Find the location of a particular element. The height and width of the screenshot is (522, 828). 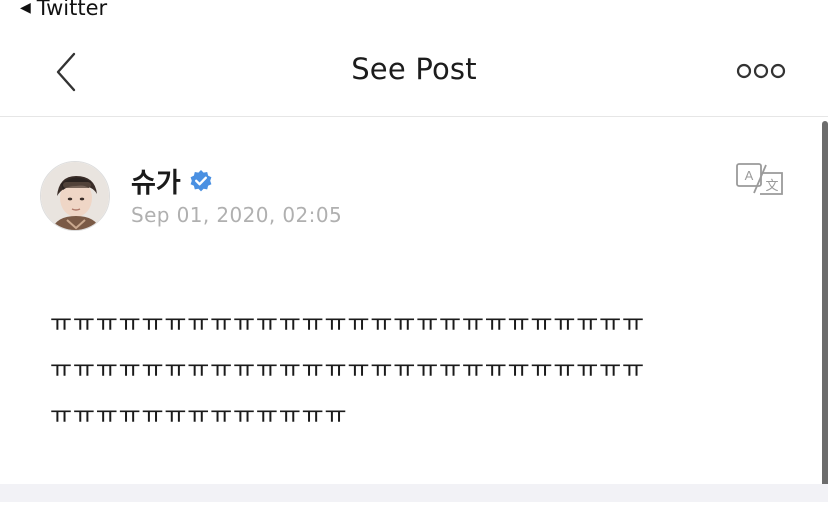

status-bar-app-name: Twitter is located at coordinates (72, 10).